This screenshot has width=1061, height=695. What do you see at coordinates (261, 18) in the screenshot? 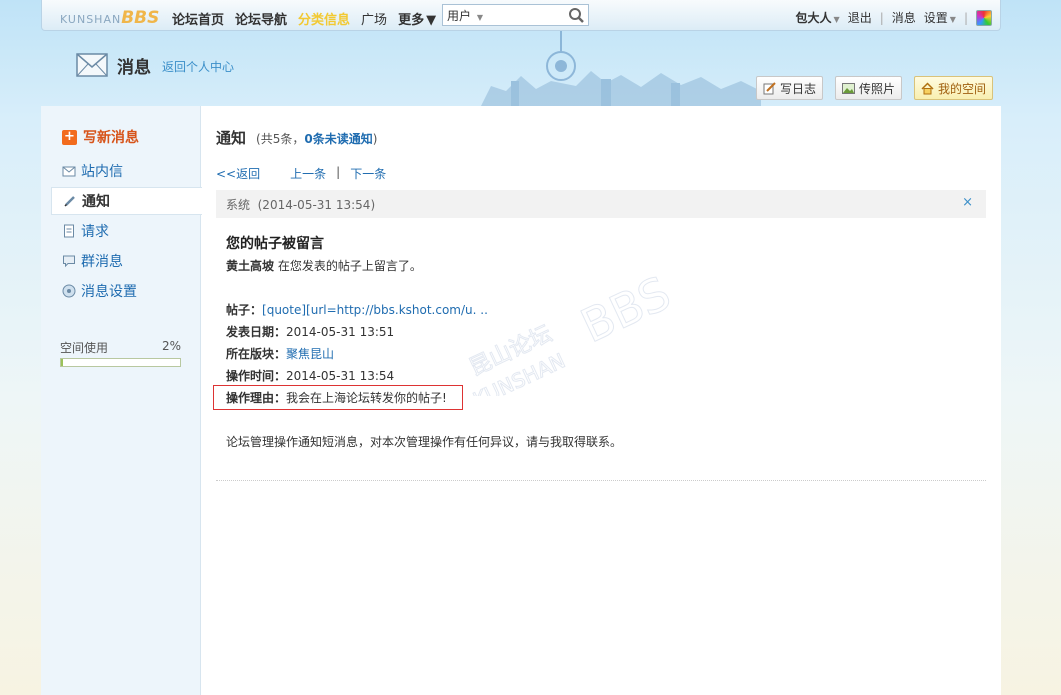
I see `nav-forum-guide: 论坛导航` at bounding box center [261, 18].